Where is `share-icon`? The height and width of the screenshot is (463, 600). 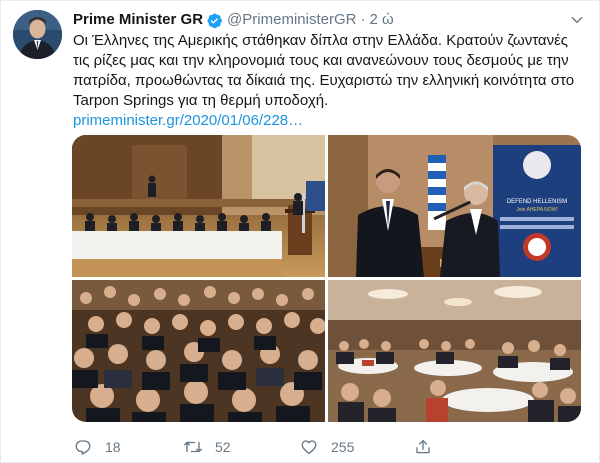 share-icon is located at coordinates (423, 447).